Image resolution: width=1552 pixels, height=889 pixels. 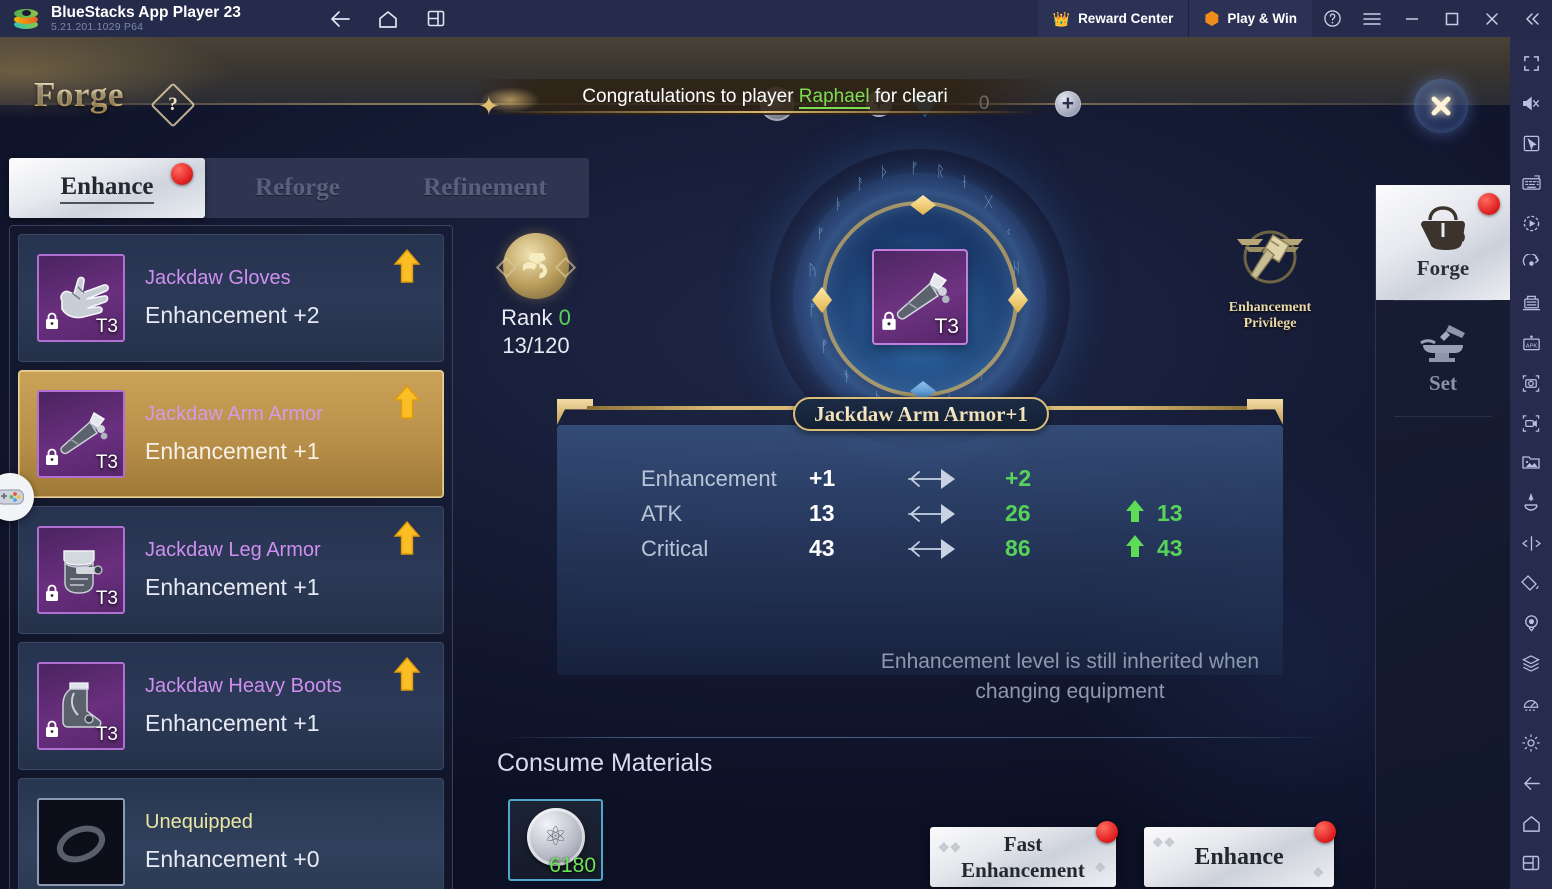 What do you see at coordinates (81, 842) in the screenshot?
I see `ring-icon` at bounding box center [81, 842].